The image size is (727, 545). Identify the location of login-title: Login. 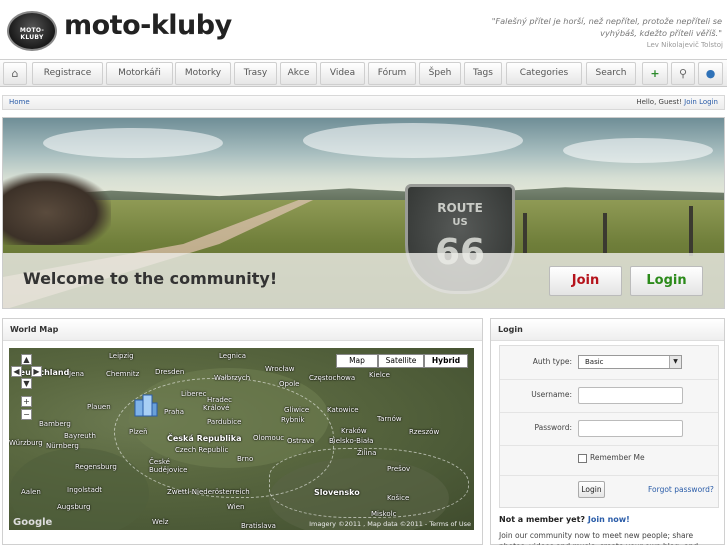
(607, 330).